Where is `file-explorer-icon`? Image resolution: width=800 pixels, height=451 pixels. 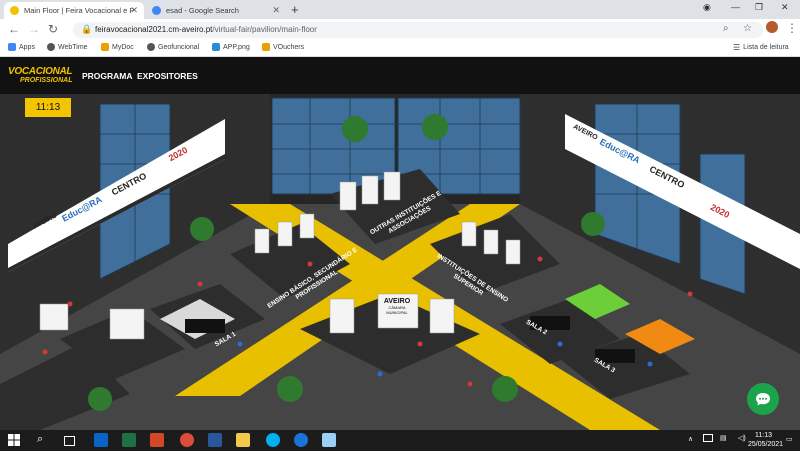
file-explorer-icon is located at coordinates (243, 440).